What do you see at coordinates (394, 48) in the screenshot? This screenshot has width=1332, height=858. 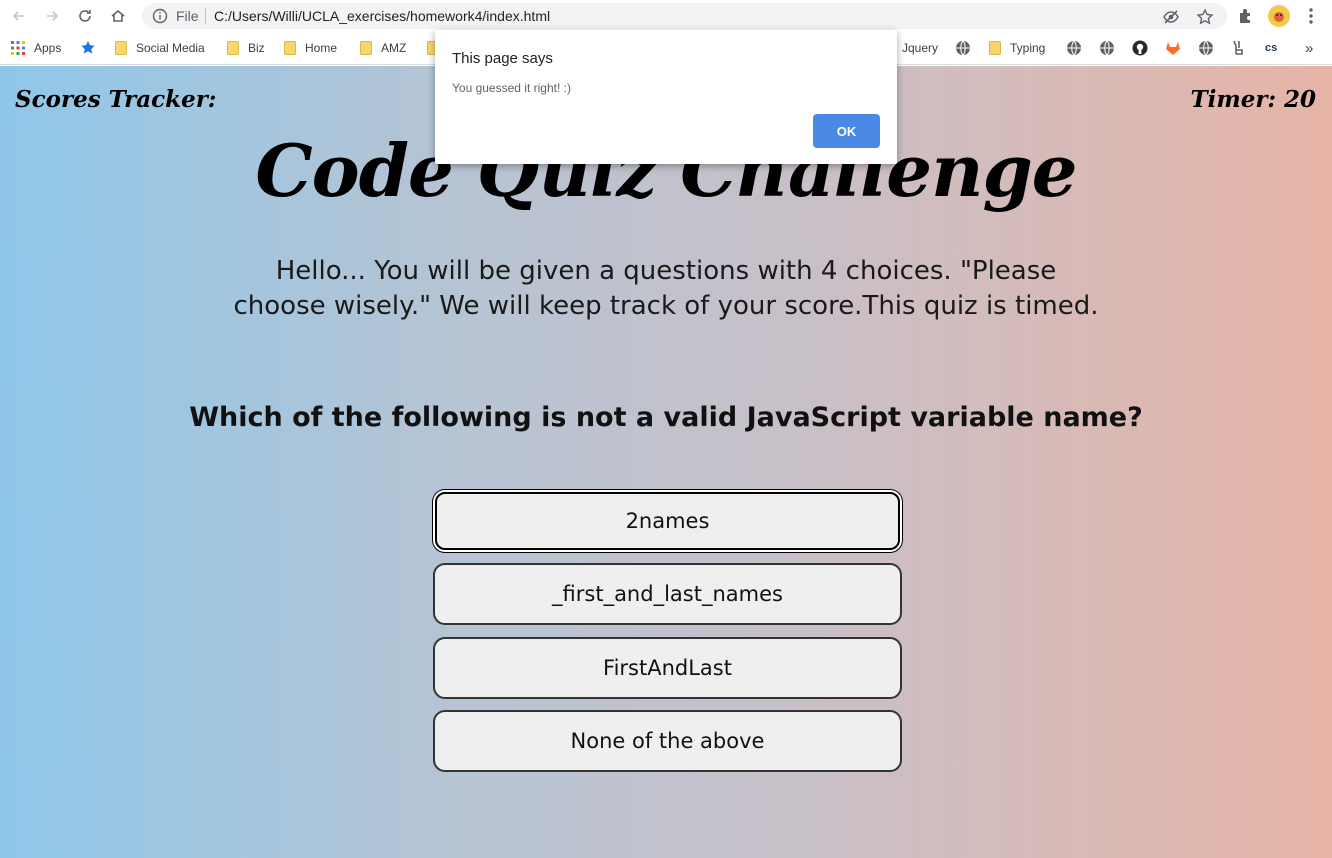 I see `bookmark-label: AMZ` at bounding box center [394, 48].